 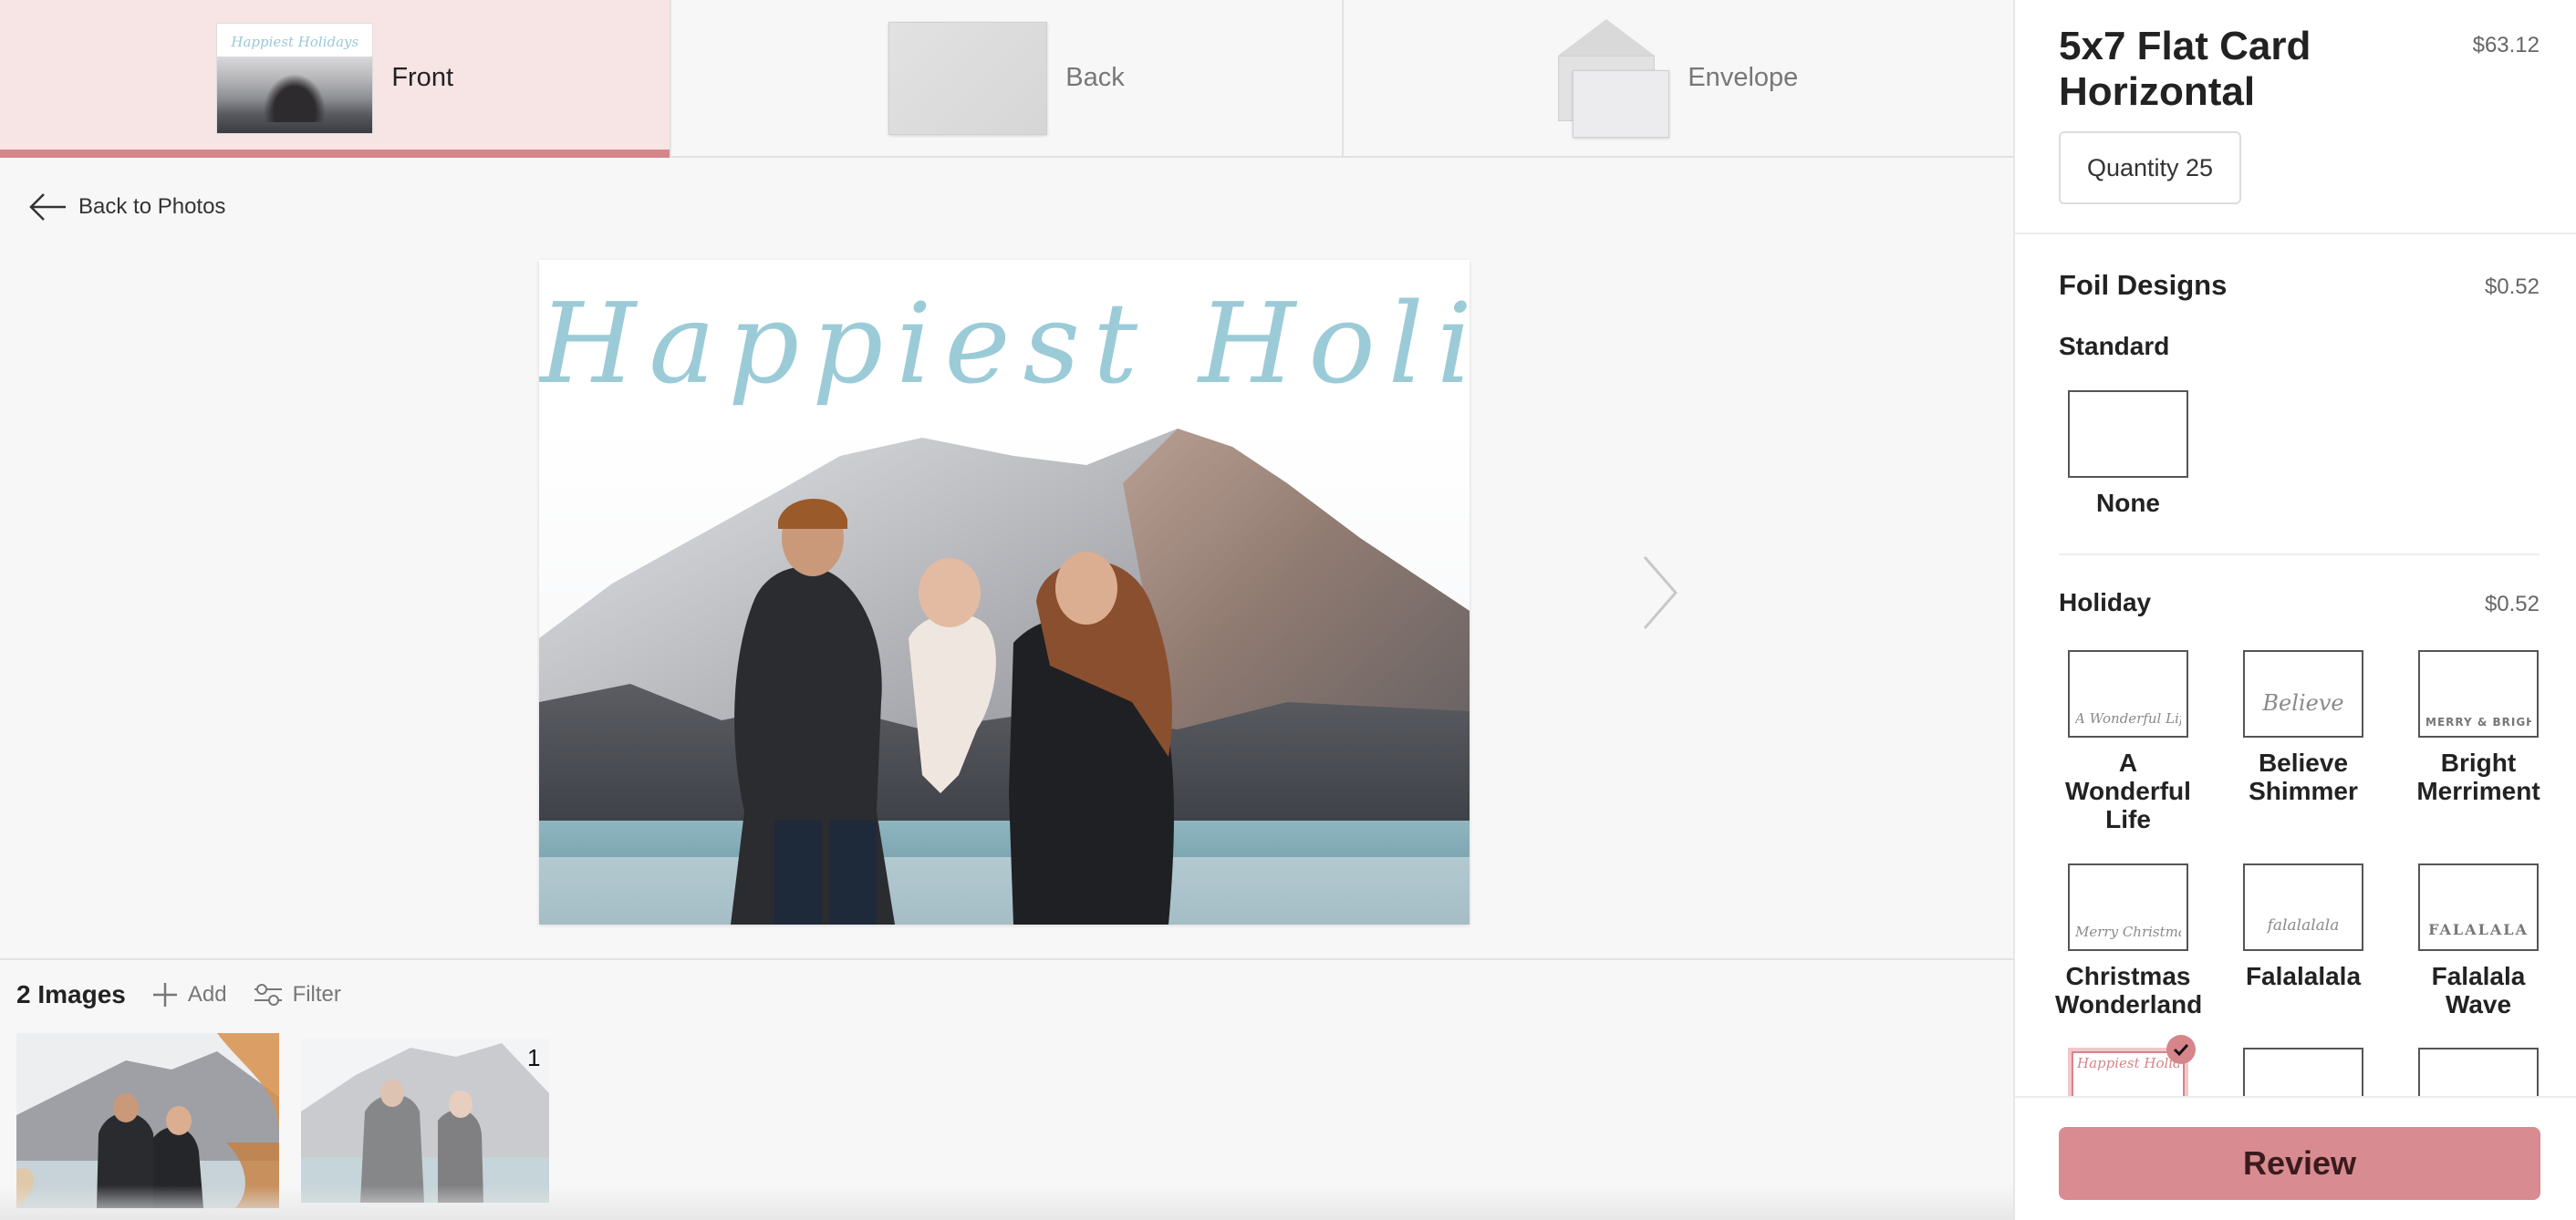 What do you see at coordinates (268, 995) in the screenshot?
I see `filter-sliders-icon` at bounding box center [268, 995].